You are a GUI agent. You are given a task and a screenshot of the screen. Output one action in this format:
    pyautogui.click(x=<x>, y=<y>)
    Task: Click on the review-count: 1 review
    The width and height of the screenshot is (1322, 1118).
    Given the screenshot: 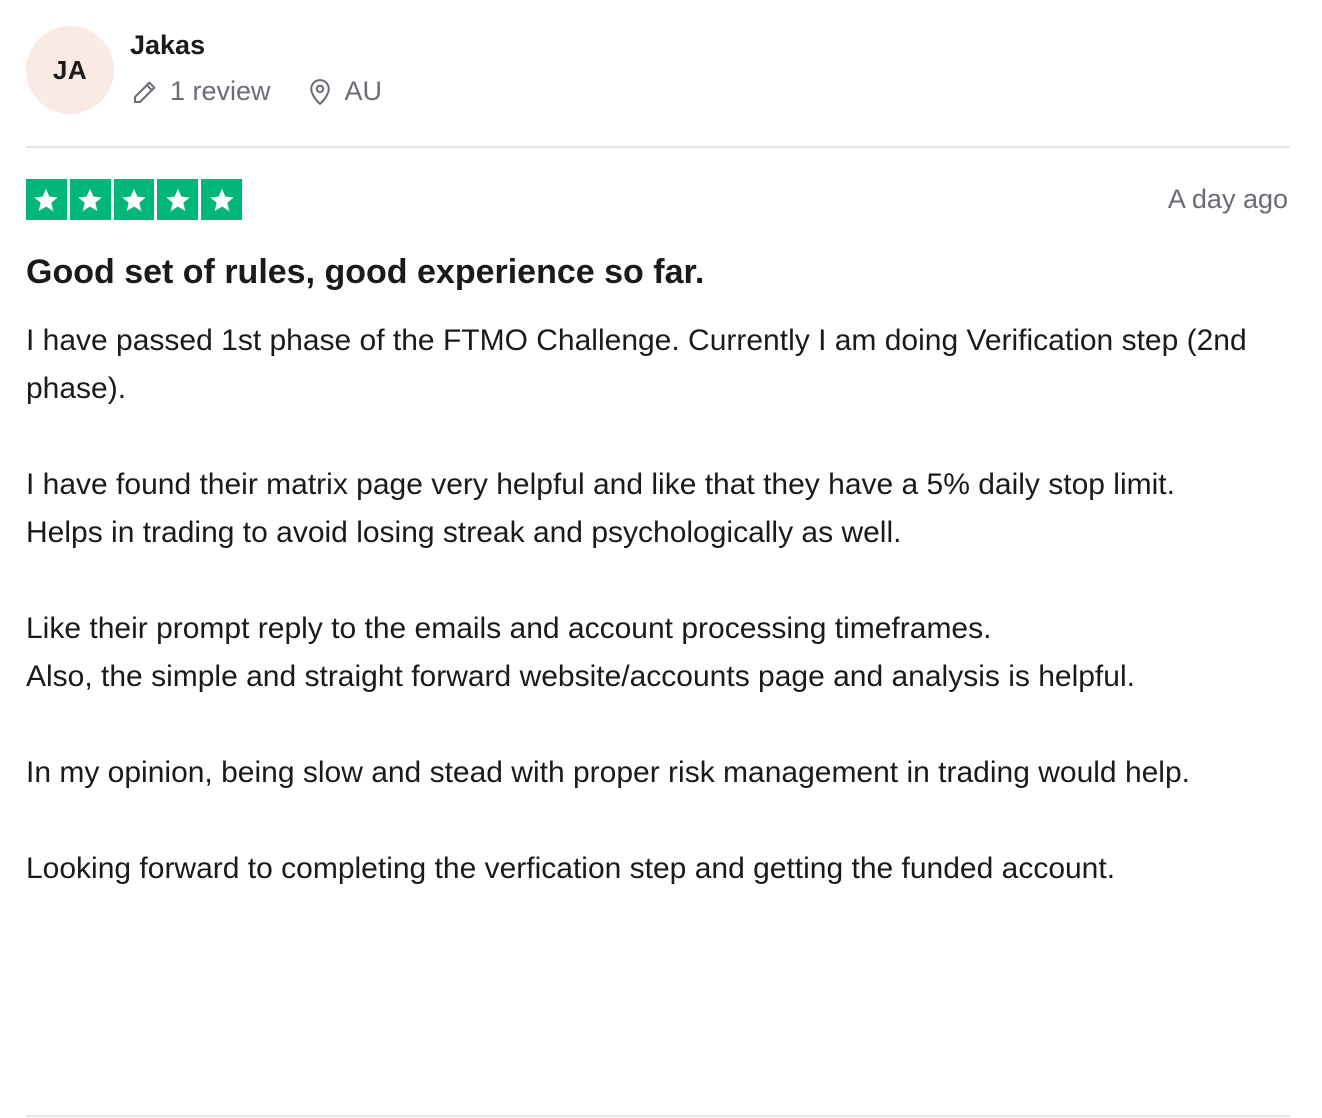 What is the action you would take?
    pyautogui.click(x=200, y=91)
    